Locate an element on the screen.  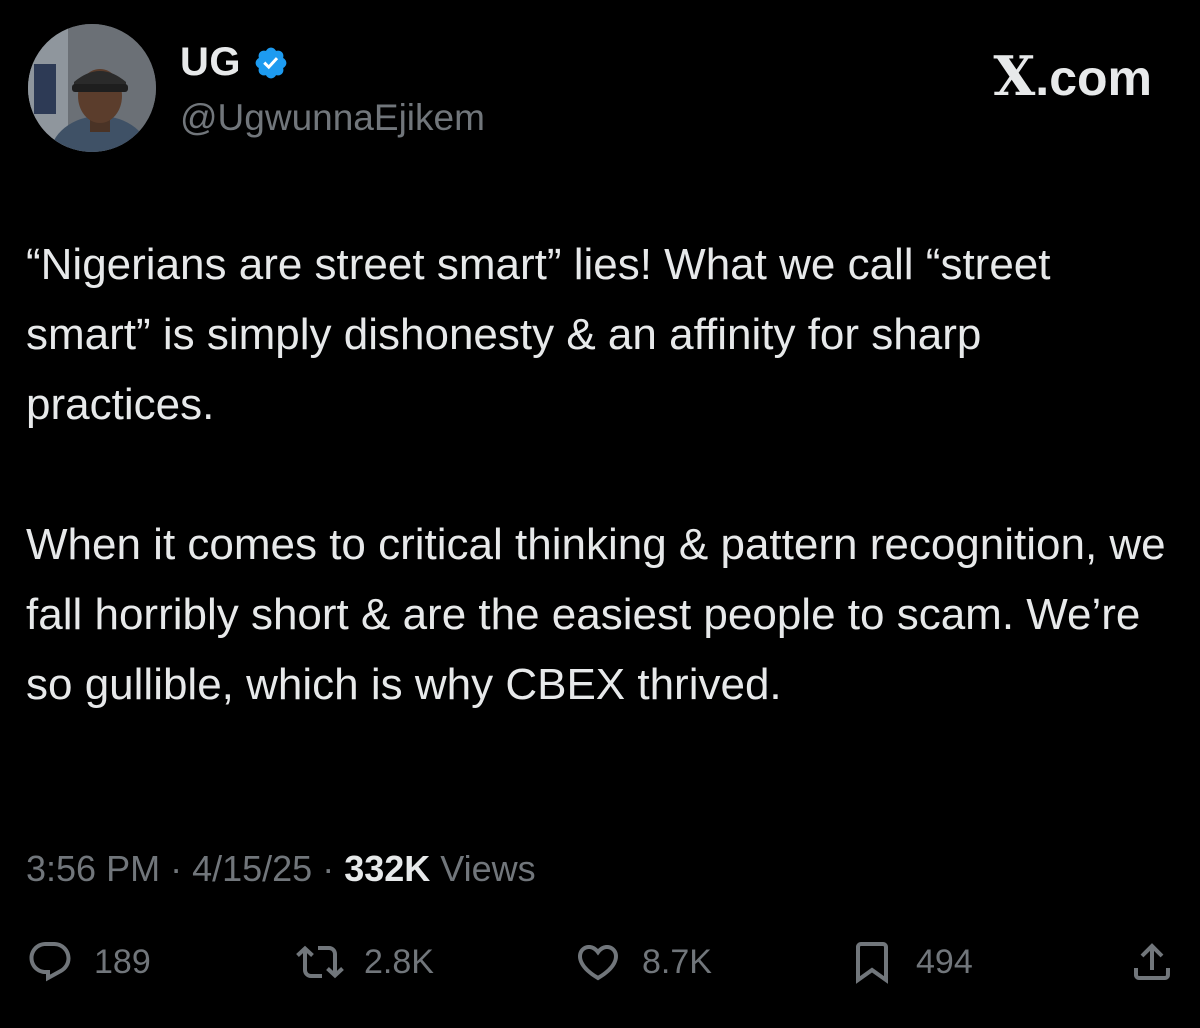
share-button is located at coordinates (1152, 962).